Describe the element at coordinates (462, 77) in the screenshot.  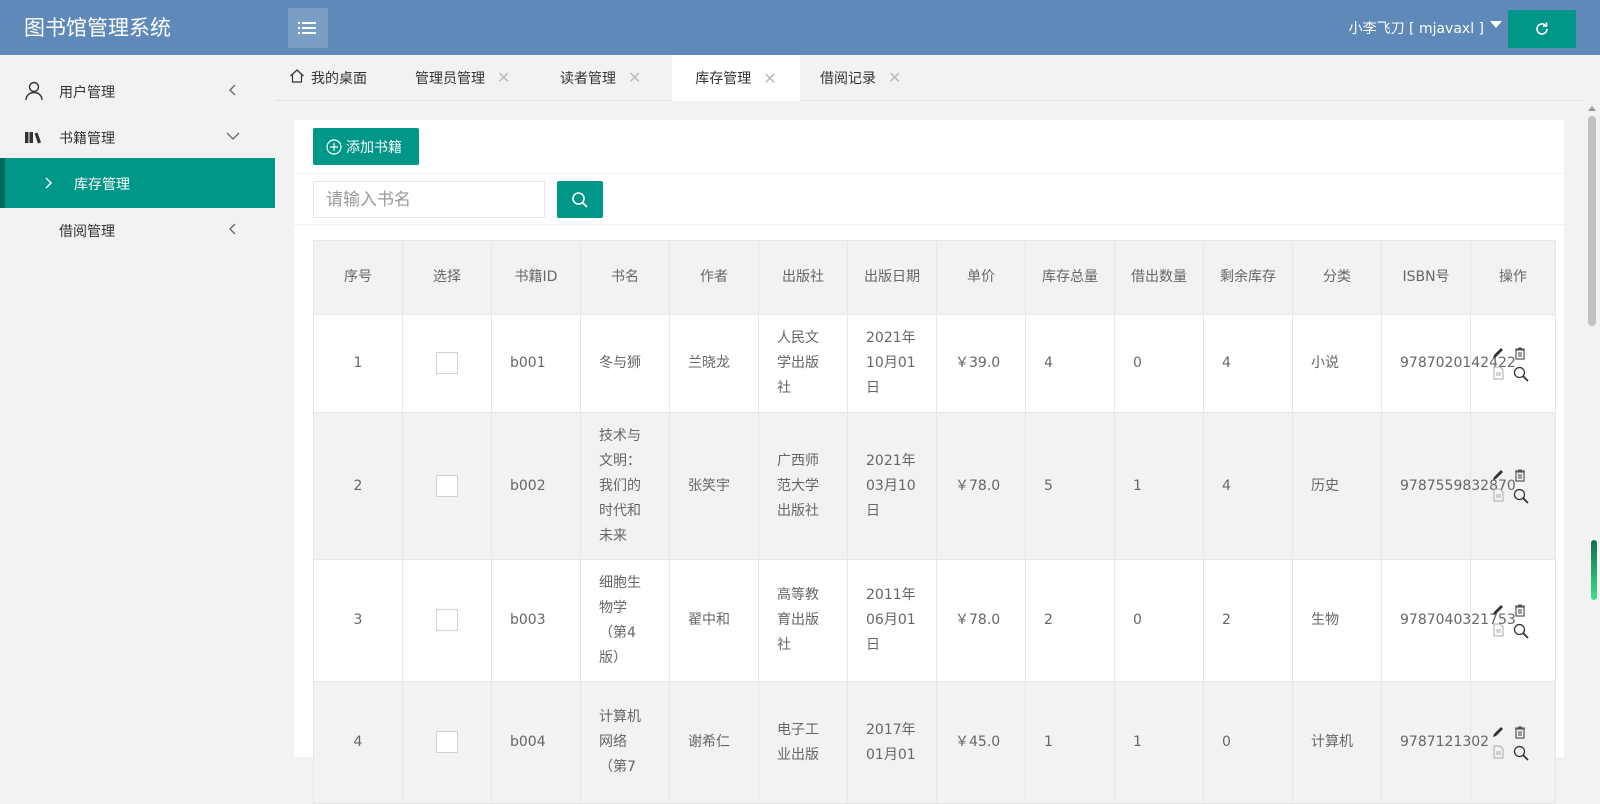
I see `tab-admin-management: 管理员管理 ✕` at that location.